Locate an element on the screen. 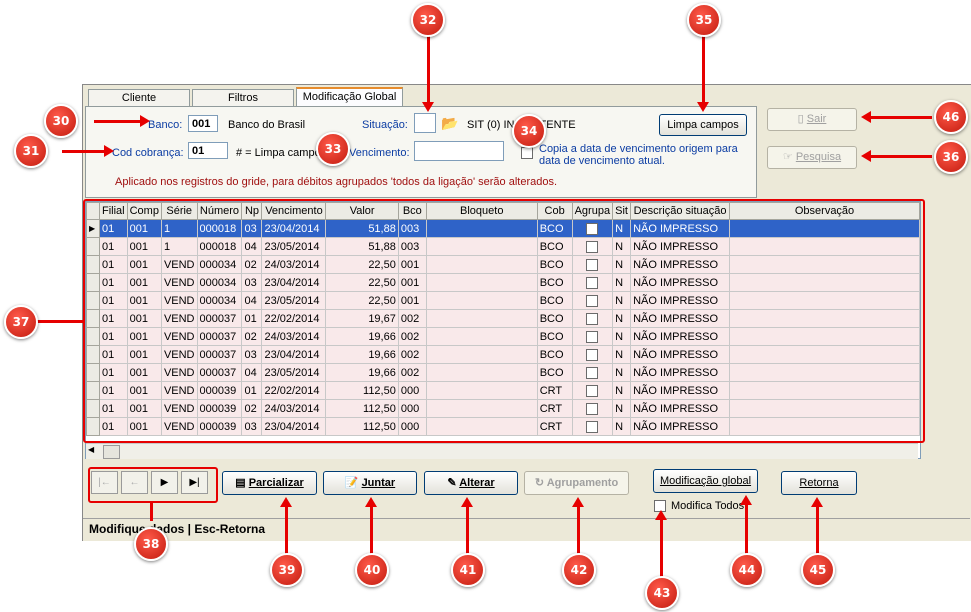 This screenshot has width=971, height=612. col-valor: Valor is located at coordinates (362, 211).